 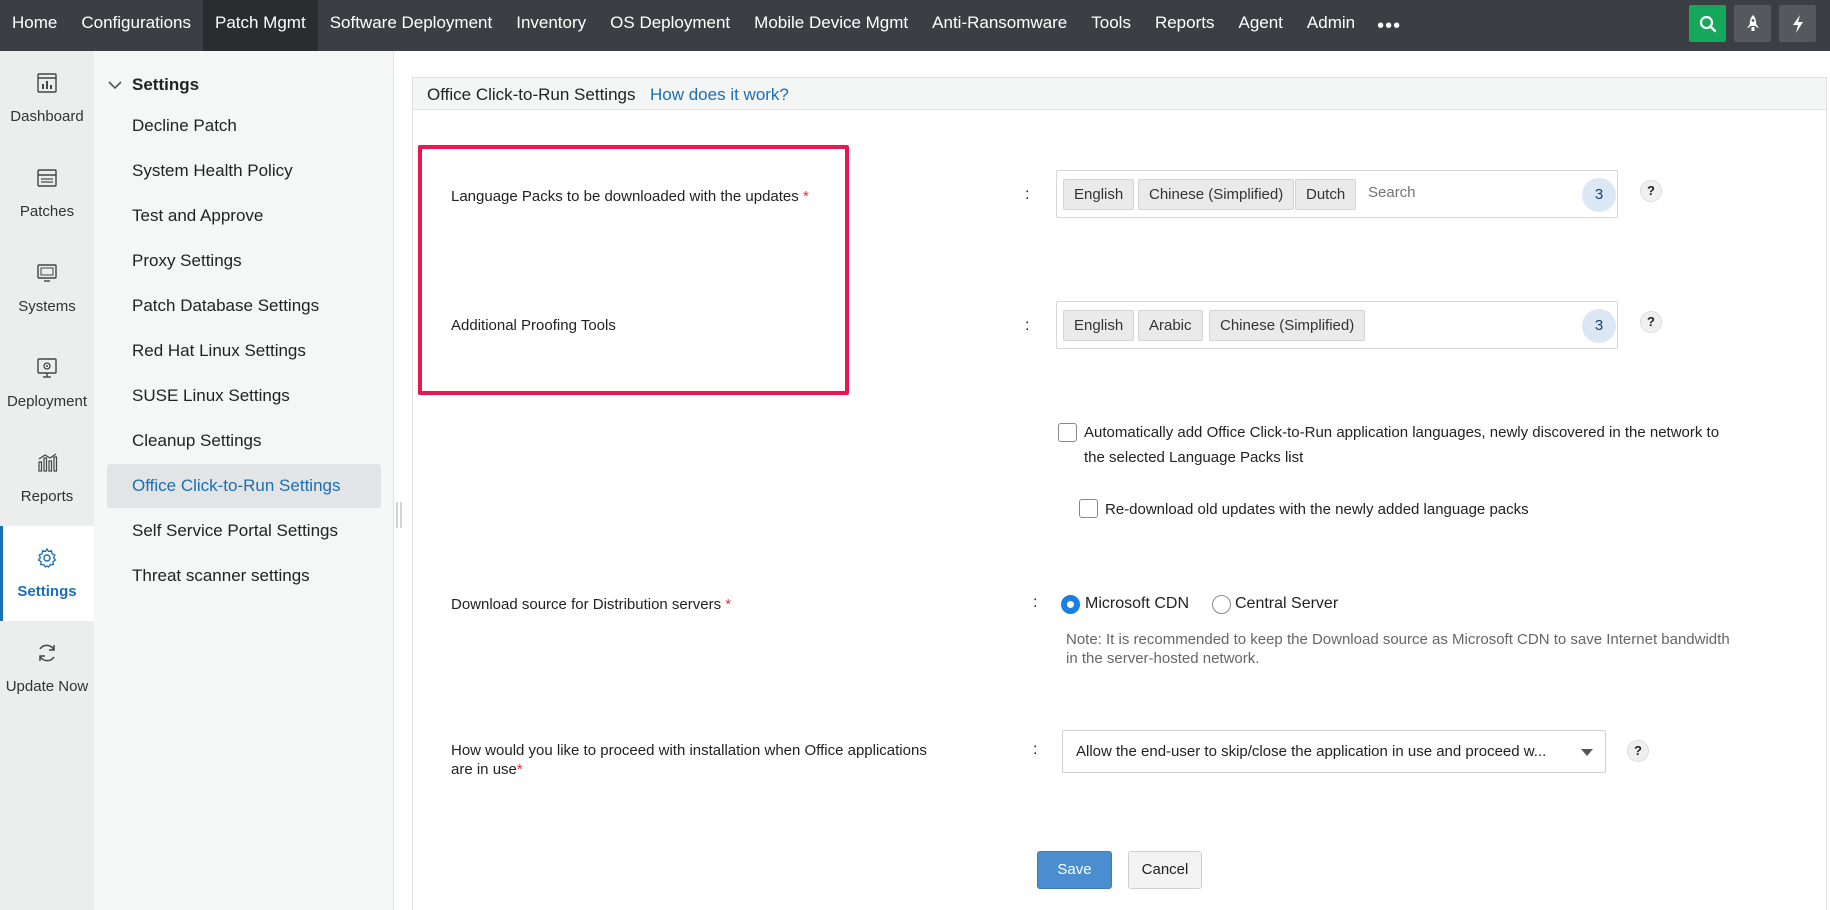 I want to click on refresh-icon, so click(x=47, y=653).